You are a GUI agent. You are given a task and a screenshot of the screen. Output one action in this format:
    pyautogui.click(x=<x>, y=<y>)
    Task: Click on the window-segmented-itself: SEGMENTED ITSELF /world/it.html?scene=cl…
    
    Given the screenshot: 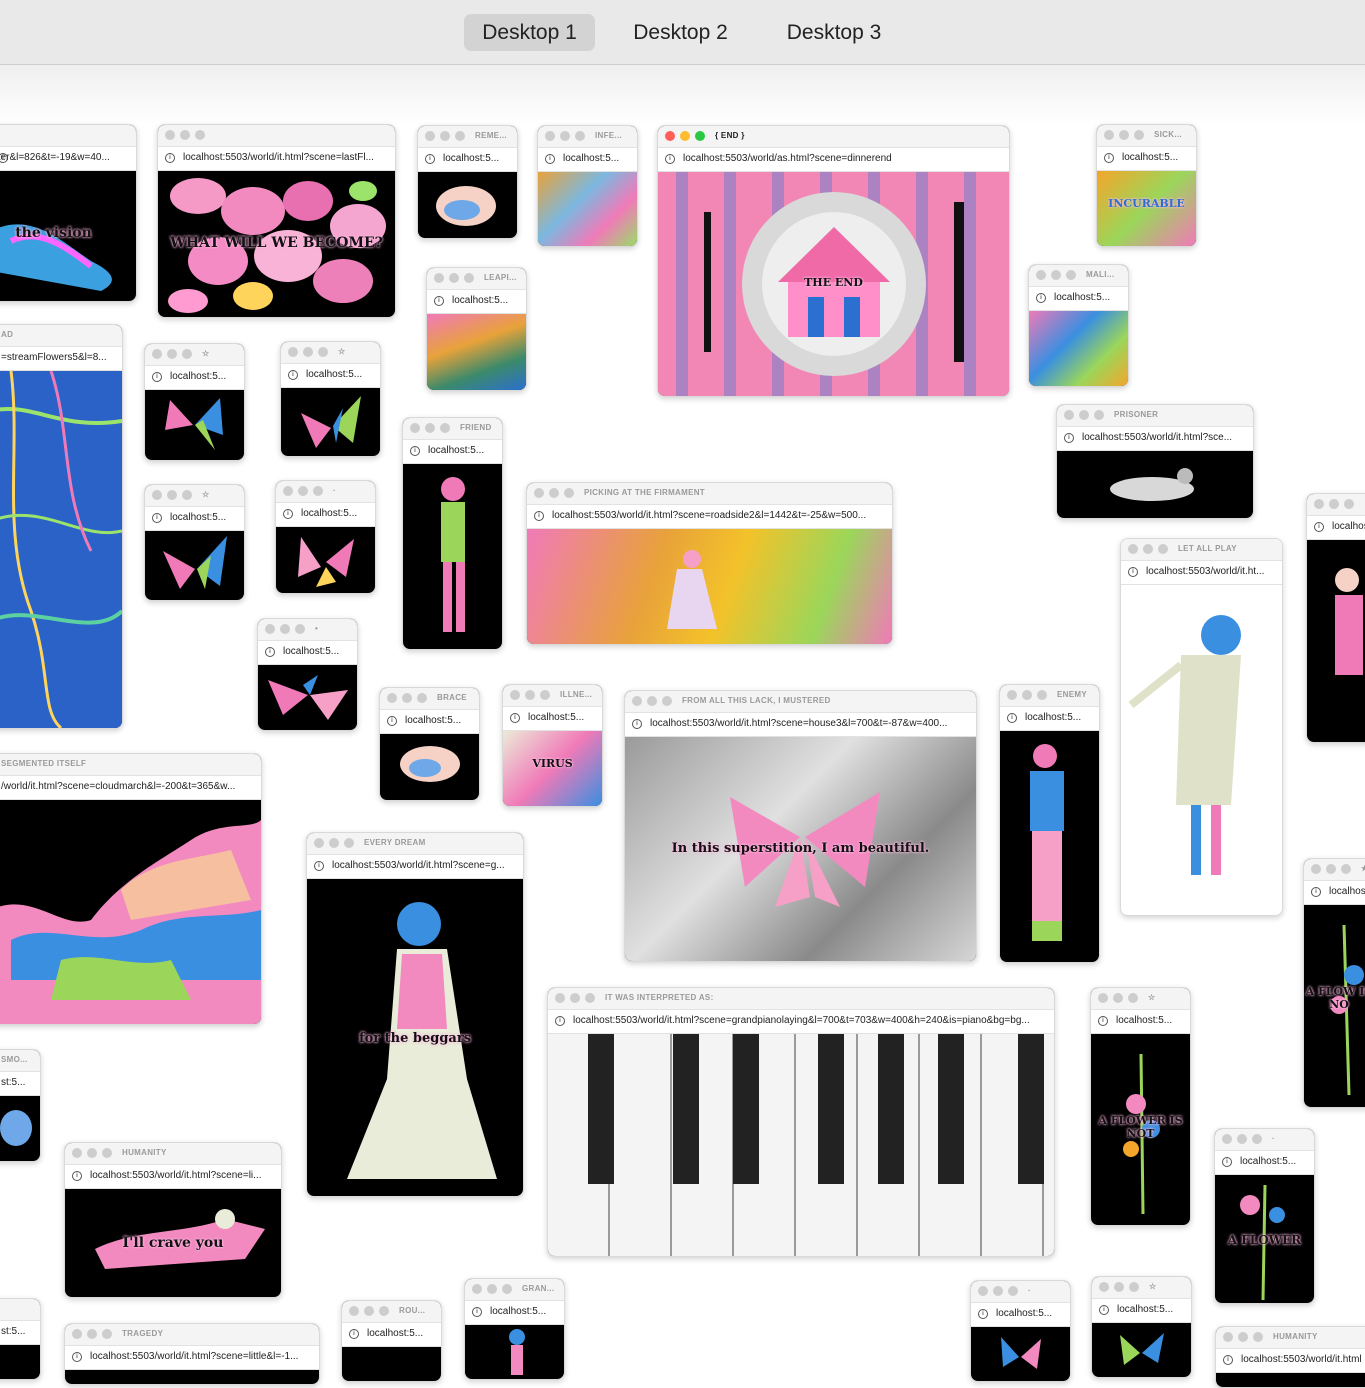 What is the action you would take?
    pyautogui.click(x=131, y=889)
    